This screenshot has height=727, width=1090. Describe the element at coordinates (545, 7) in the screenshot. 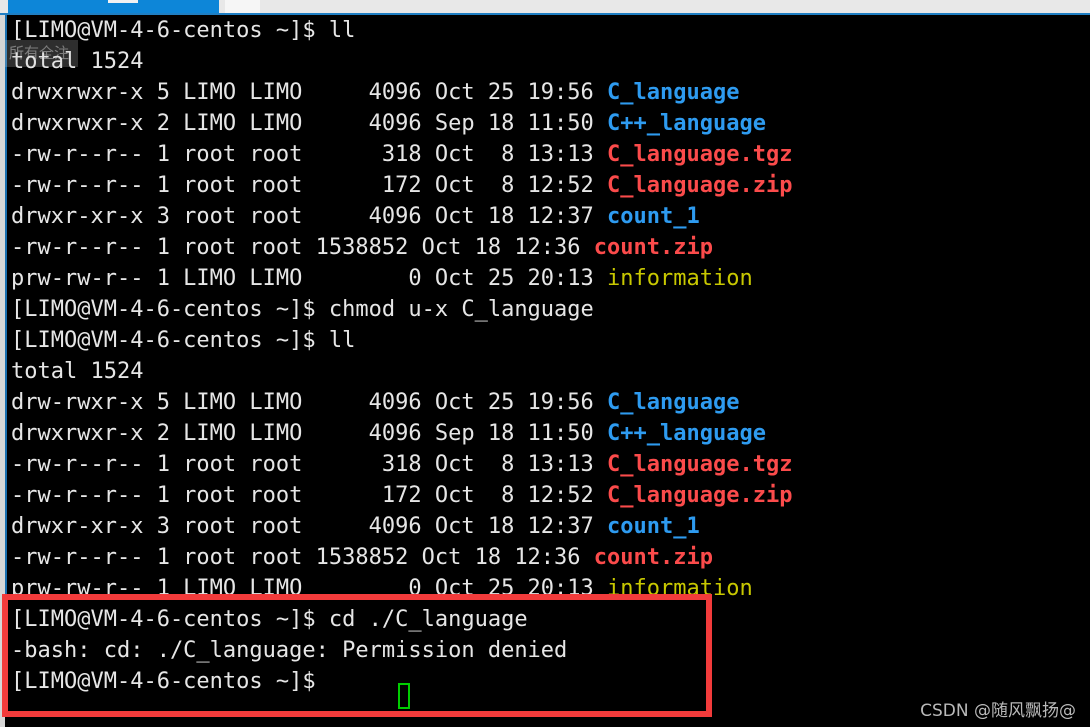

I see `window-tab-strip` at that location.